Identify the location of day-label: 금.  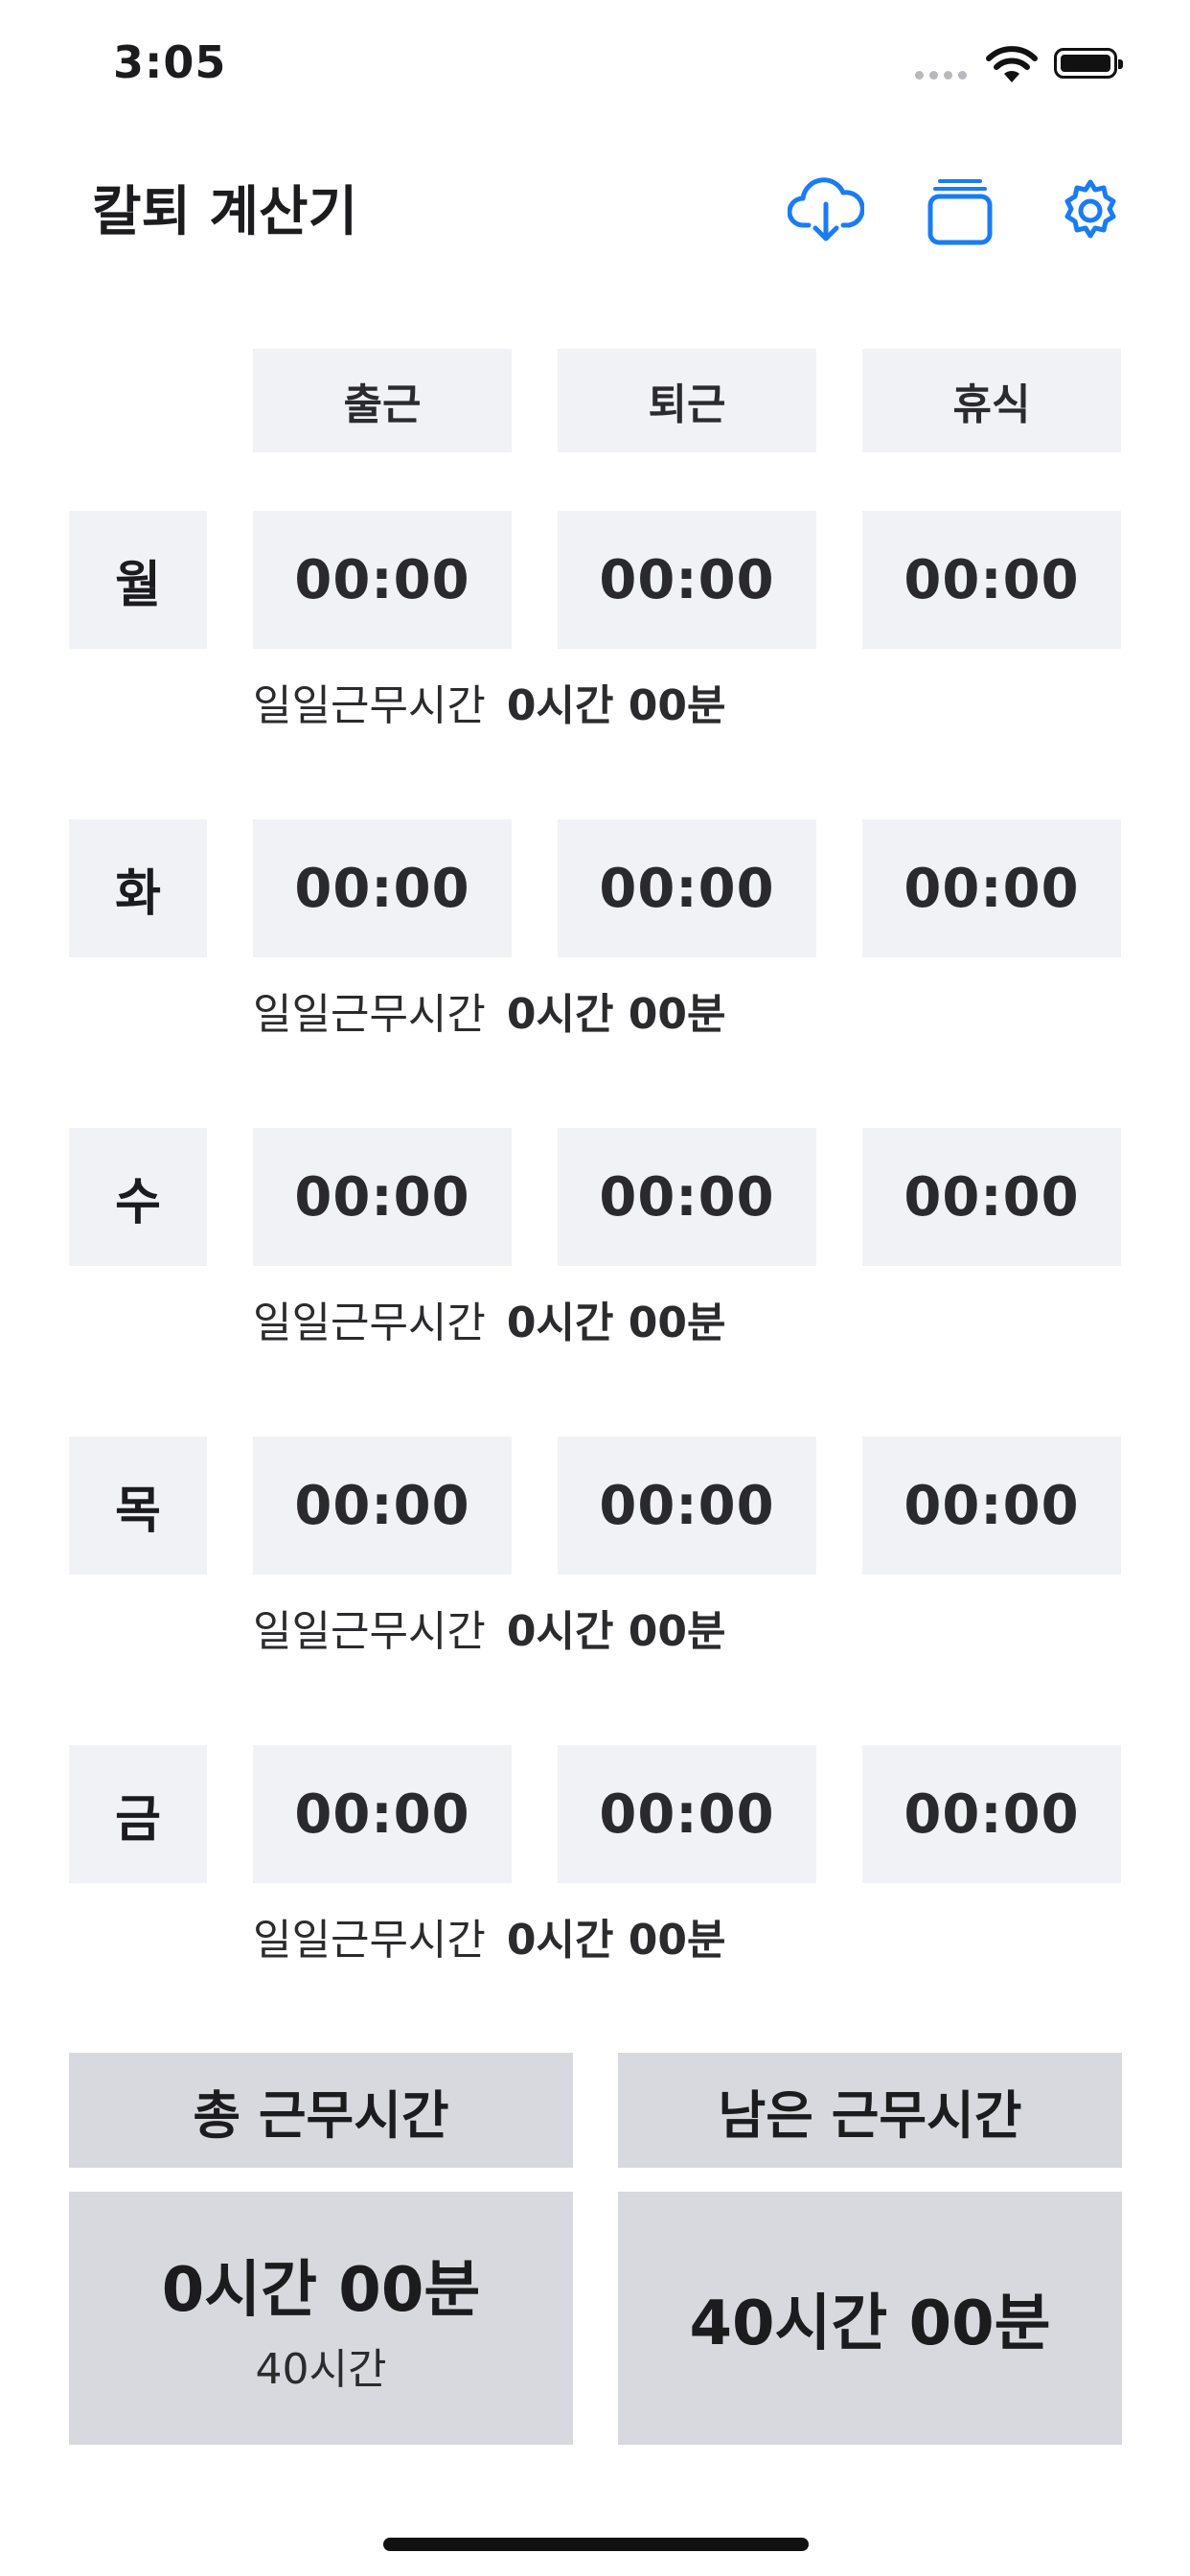
(138, 1814).